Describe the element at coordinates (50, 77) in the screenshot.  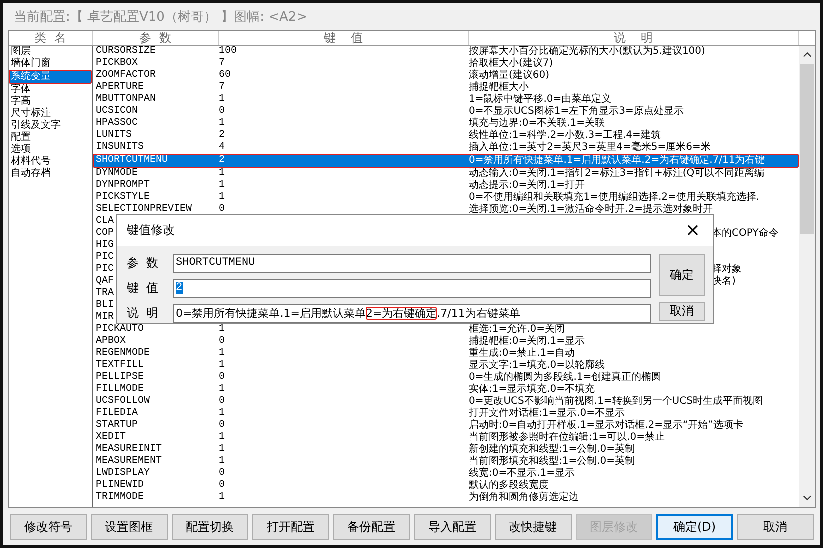
I see `category-item: 系统变量` at that location.